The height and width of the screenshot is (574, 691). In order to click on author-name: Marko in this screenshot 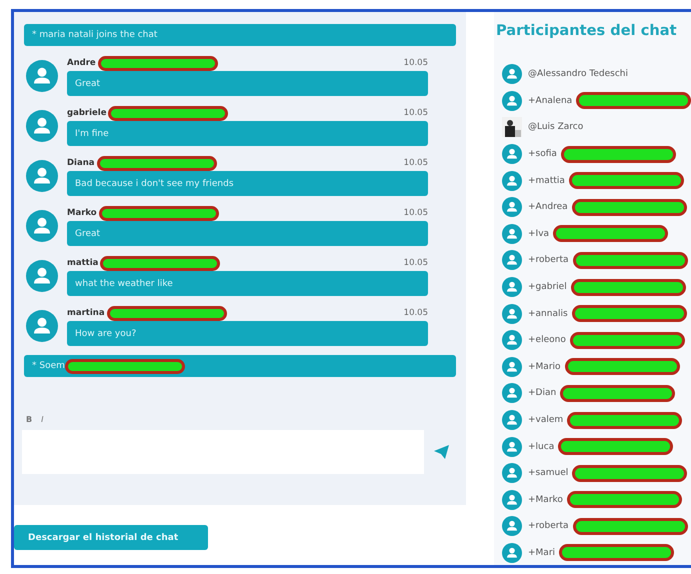, I will do `click(82, 213)`.